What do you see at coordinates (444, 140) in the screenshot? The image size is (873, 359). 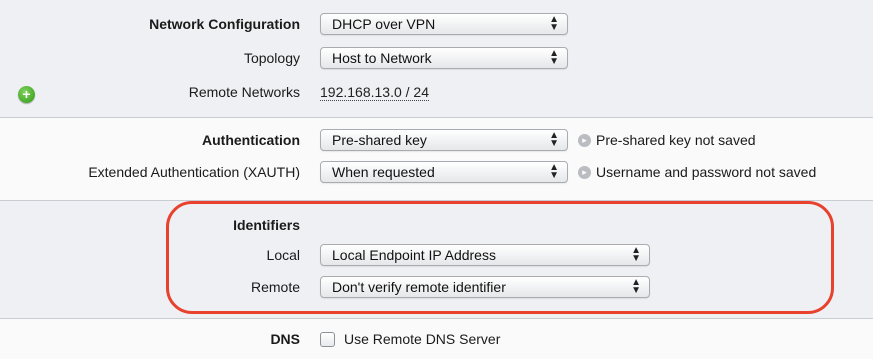 I see `authentication-select: Pre-shared key ▲ ▼` at bounding box center [444, 140].